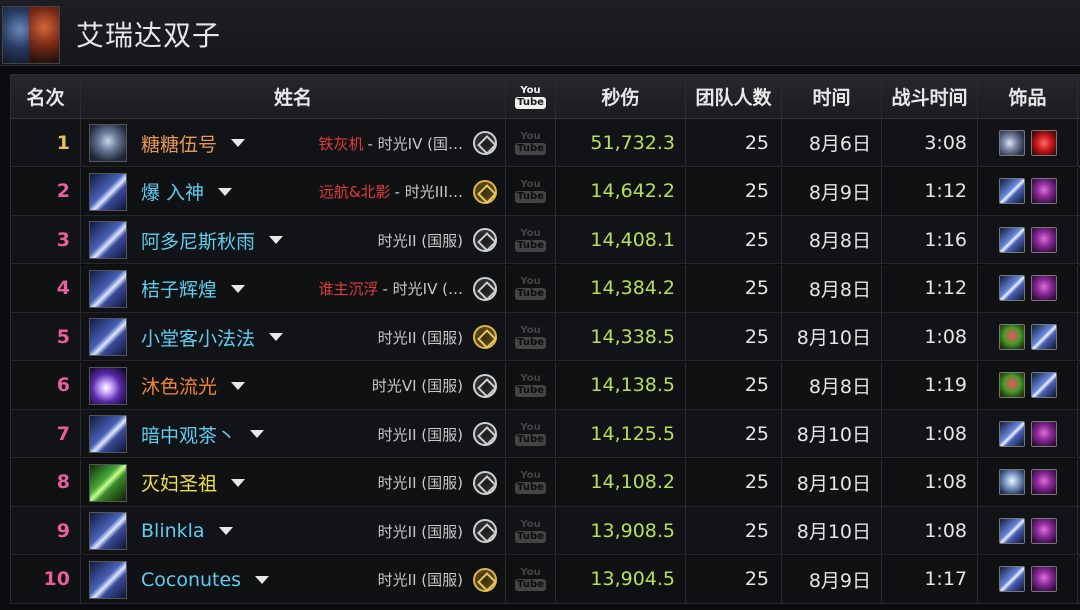  What do you see at coordinates (930, 96) in the screenshot?
I see `header-duration: 战斗时间` at bounding box center [930, 96].